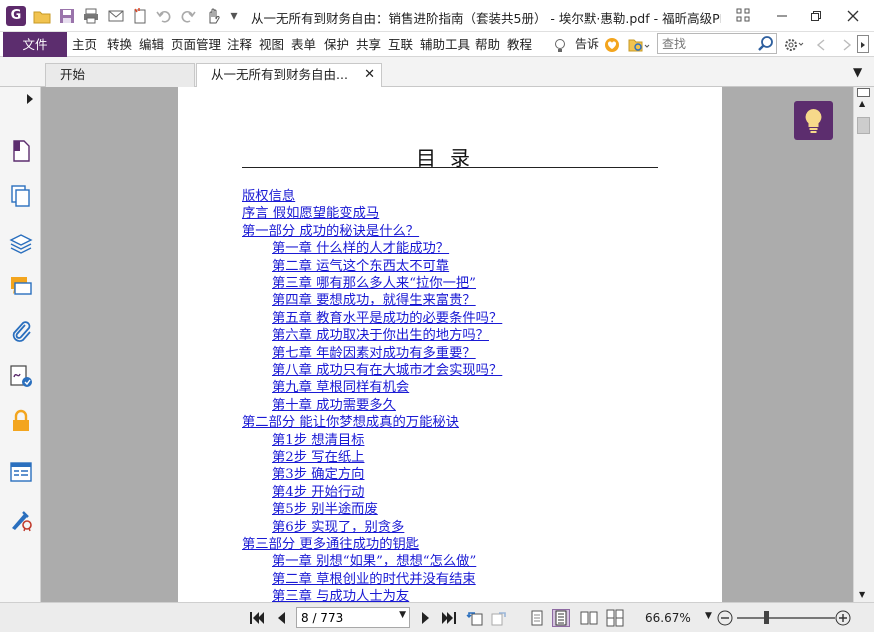 This screenshot has width=874, height=632. I want to click on menu-help: 帮助, so click(487, 44).